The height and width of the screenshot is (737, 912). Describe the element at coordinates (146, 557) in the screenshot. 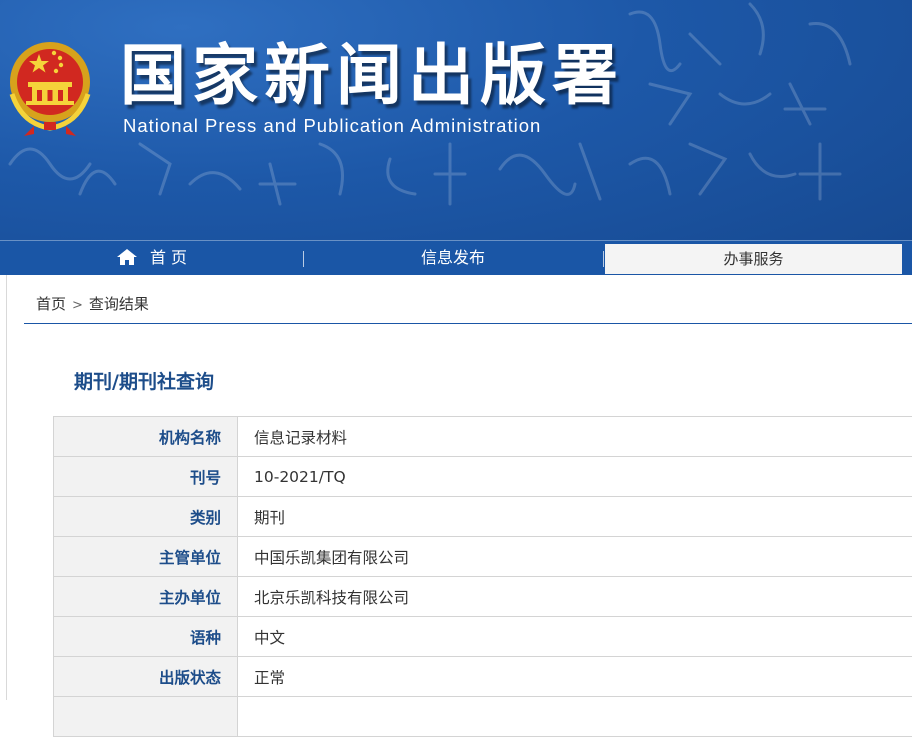

I see `field-label: 主管单位` at that location.